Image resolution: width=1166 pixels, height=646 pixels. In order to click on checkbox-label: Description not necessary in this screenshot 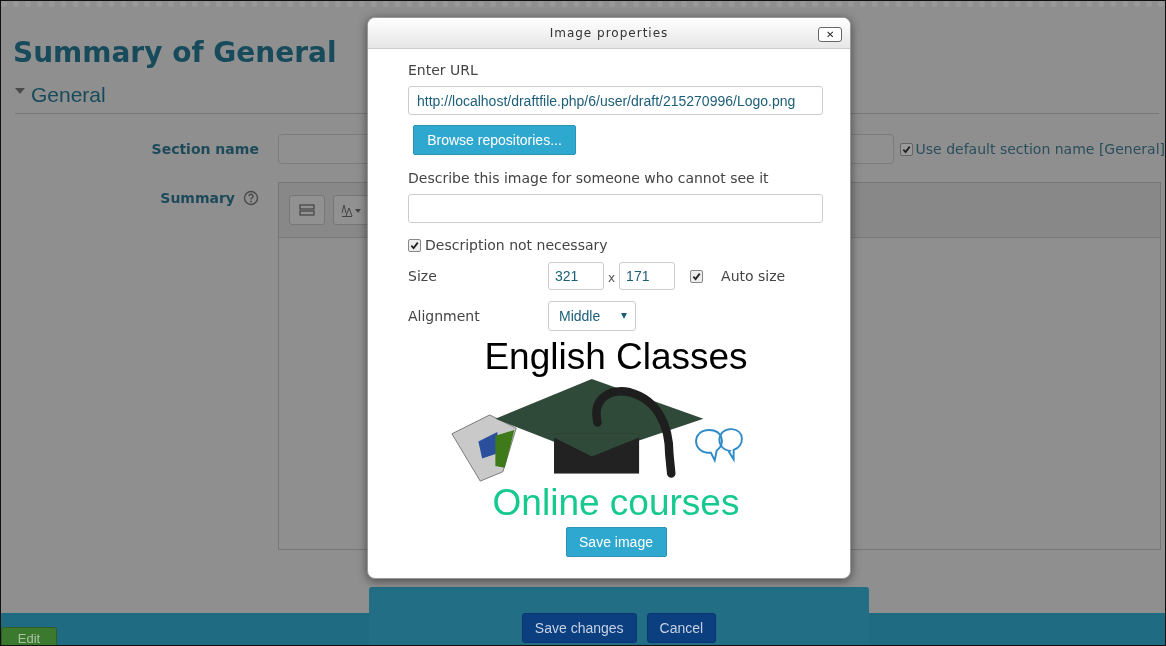, I will do `click(516, 245)`.